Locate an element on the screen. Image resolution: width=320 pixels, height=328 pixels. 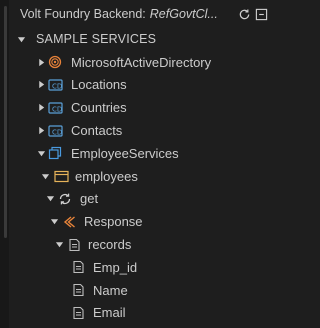
tree-item-employees: employees is located at coordinates (141, 176).